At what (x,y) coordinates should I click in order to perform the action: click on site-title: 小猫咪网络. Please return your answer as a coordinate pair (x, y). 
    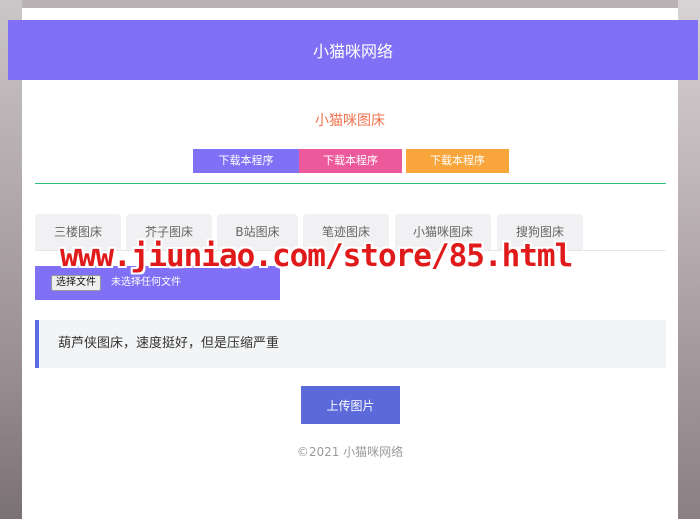
    Looking at the image, I should click on (352, 51).